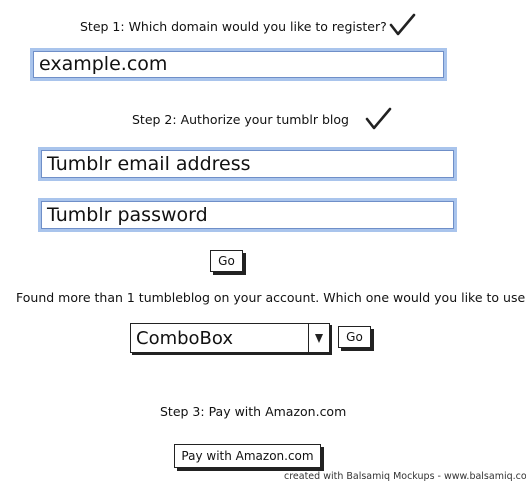 This screenshot has height=486, width=526. I want to click on step3-label: Step 3: Pay with Amazon.com, so click(253, 411).